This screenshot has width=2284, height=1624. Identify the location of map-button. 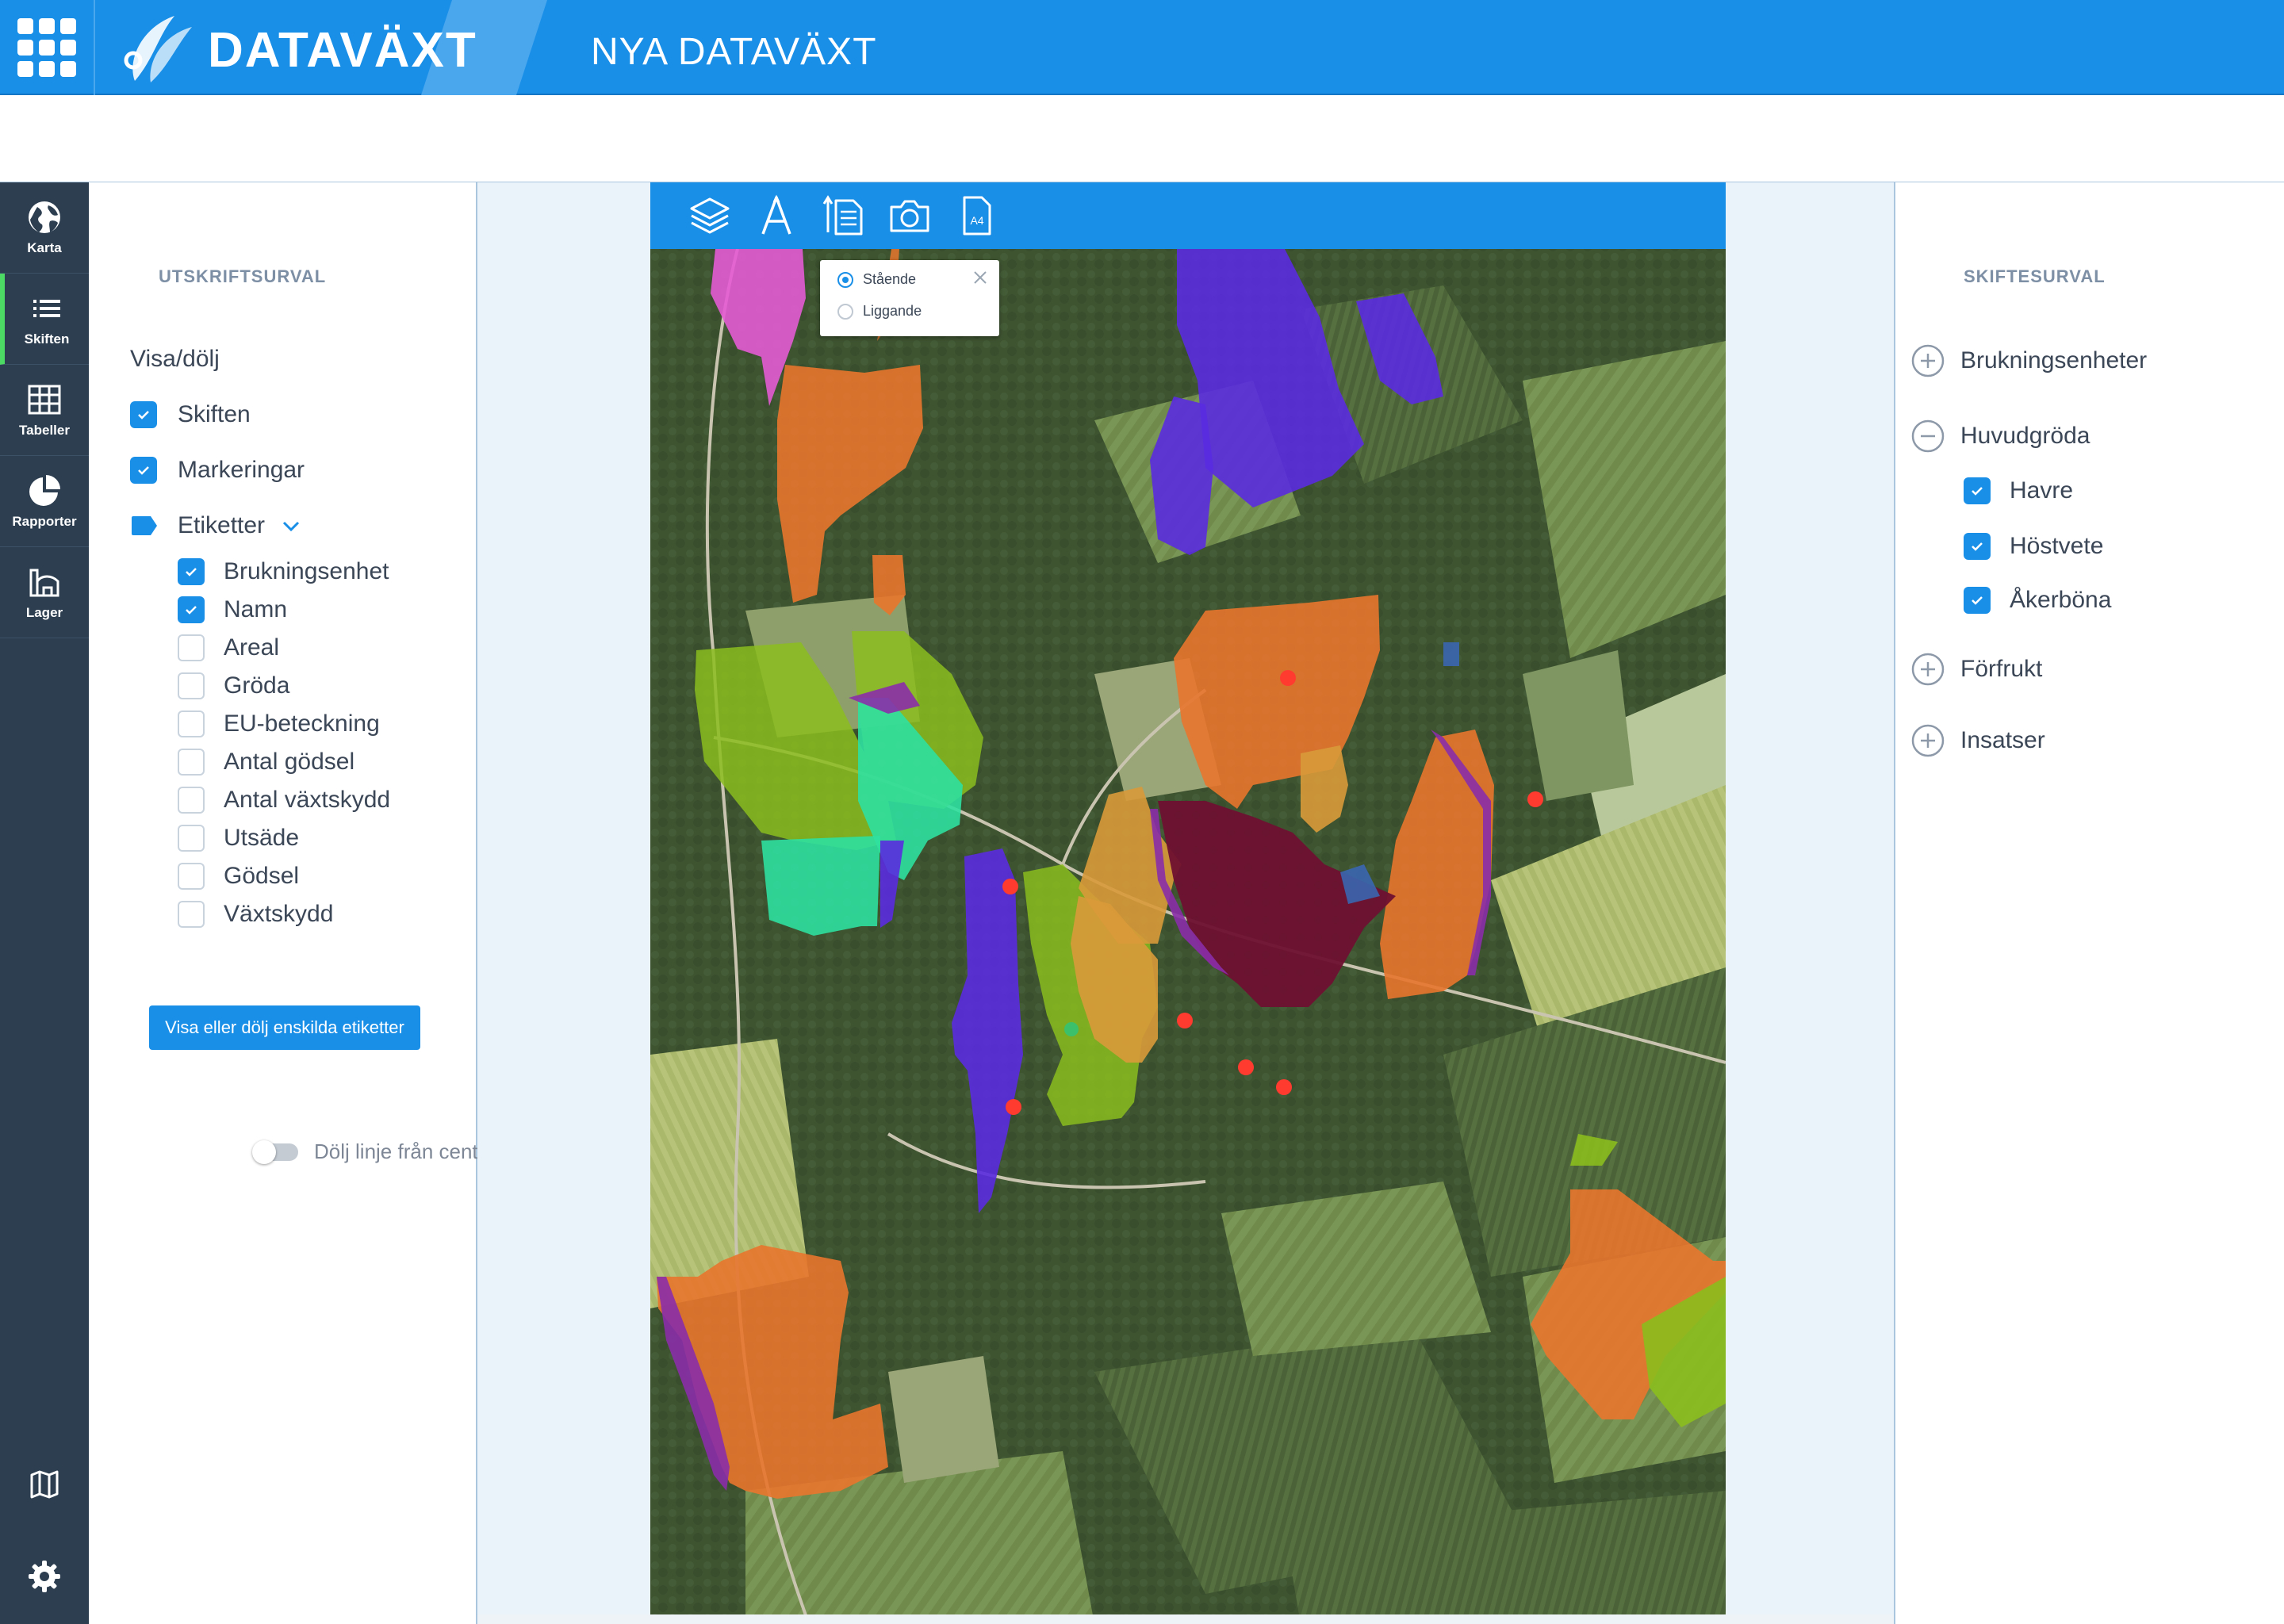
(44, 1484).